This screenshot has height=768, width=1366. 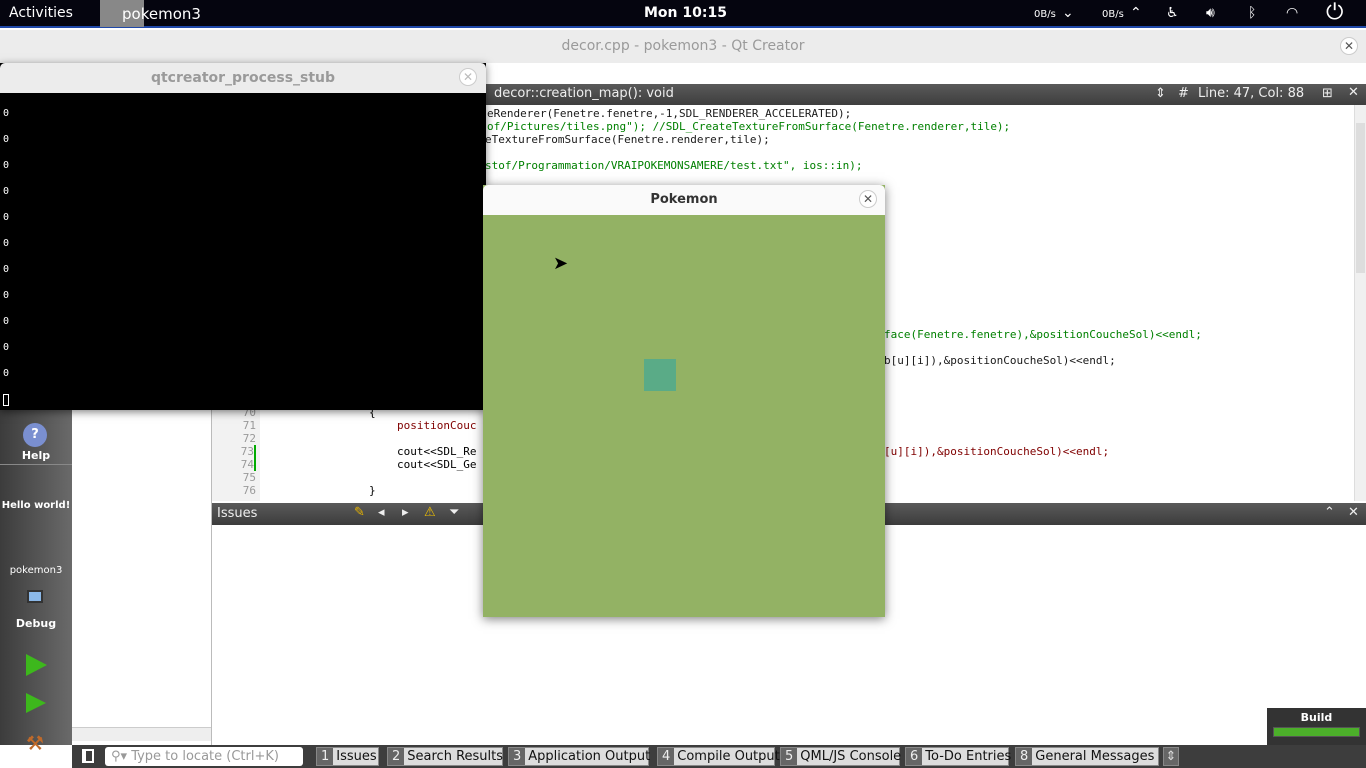 I want to click on code-line: }, so click(x=372, y=490).